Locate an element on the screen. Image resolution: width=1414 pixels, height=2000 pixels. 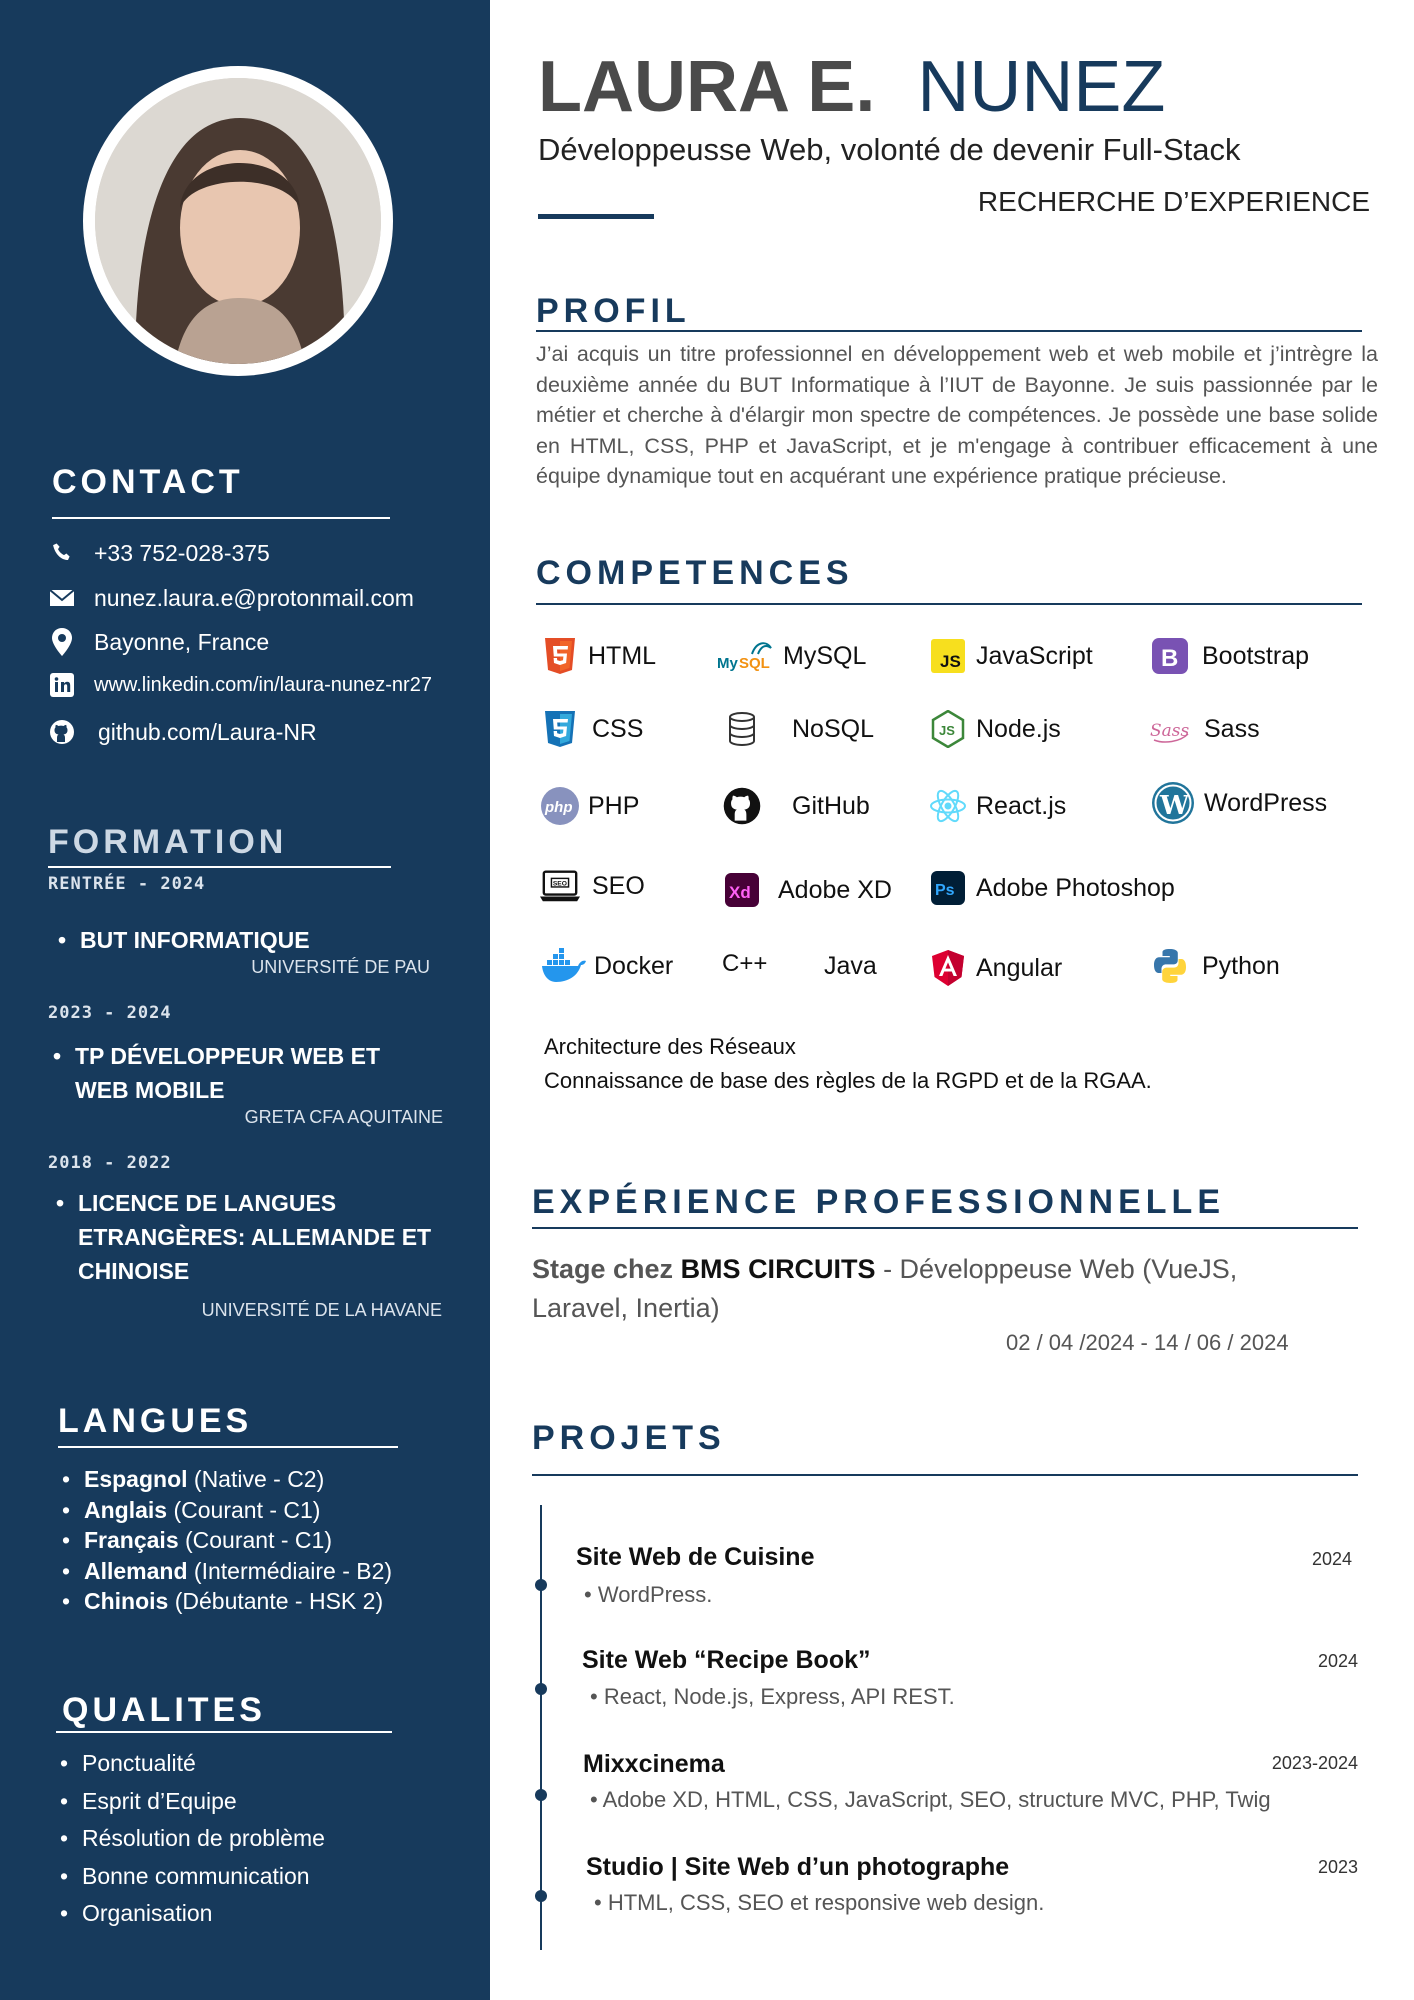
skill-item: Xd Adobe XD is located at coordinates (807, 890).